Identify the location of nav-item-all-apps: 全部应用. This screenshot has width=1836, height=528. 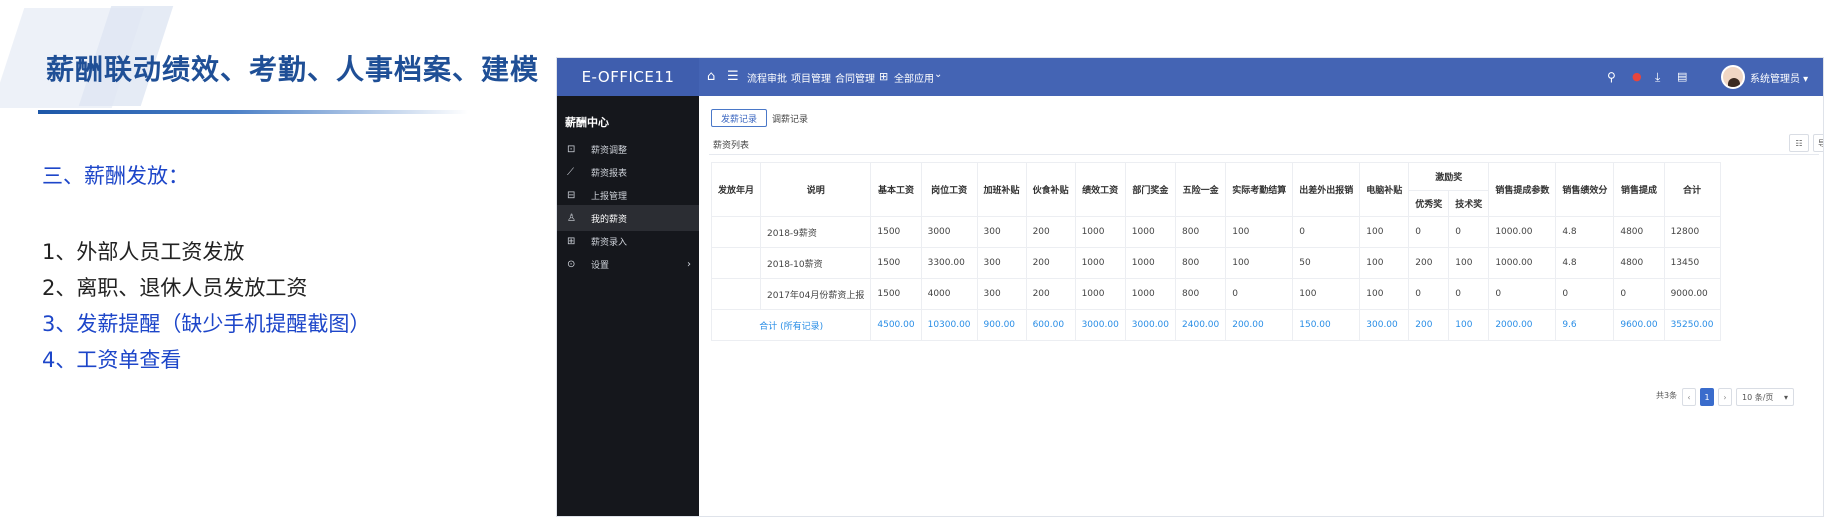
(914, 77).